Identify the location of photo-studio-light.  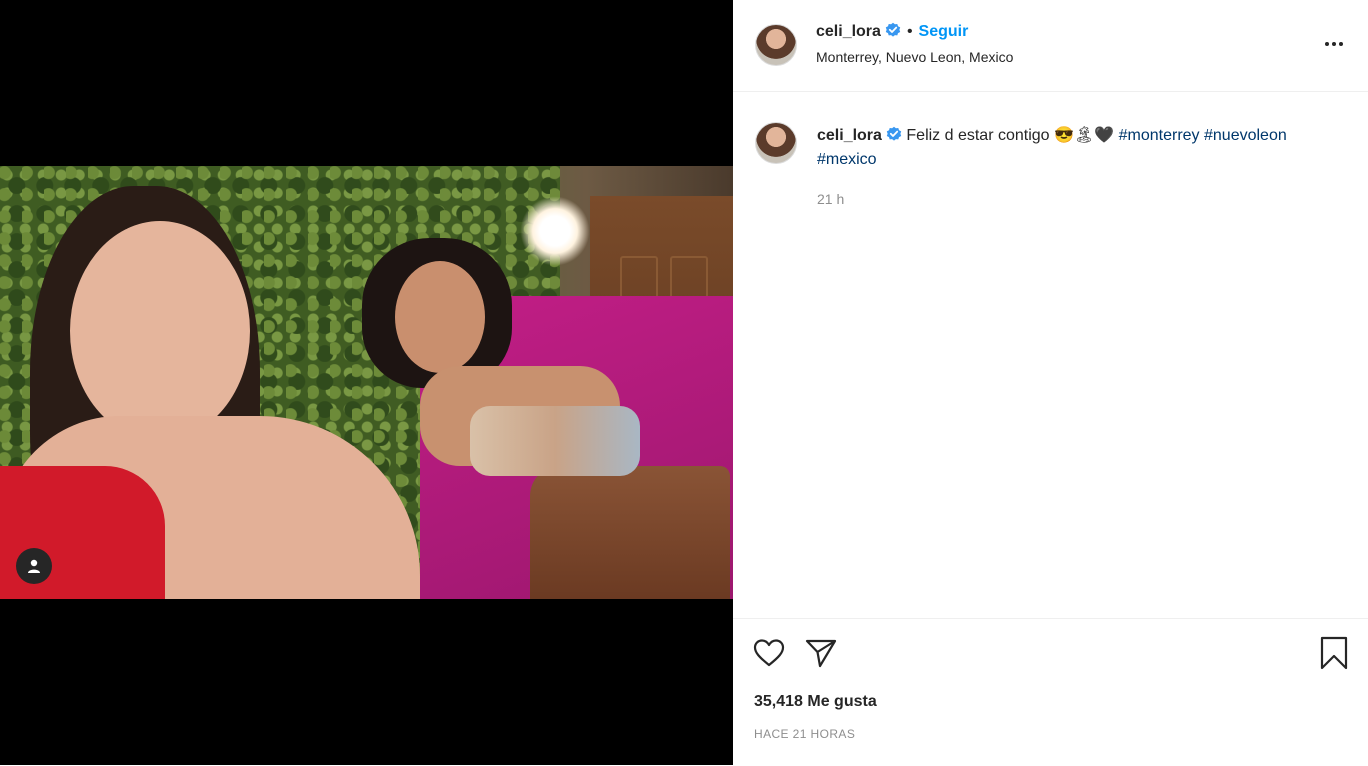
(555, 231).